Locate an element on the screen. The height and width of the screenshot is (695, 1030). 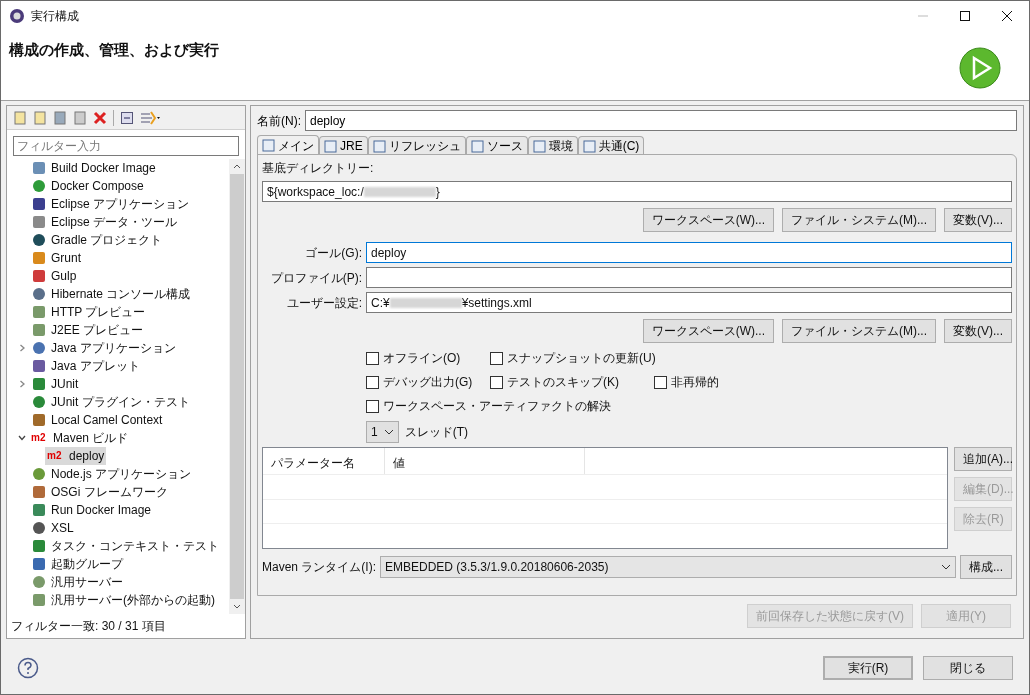
run-icon is located at coordinates (980, 68).